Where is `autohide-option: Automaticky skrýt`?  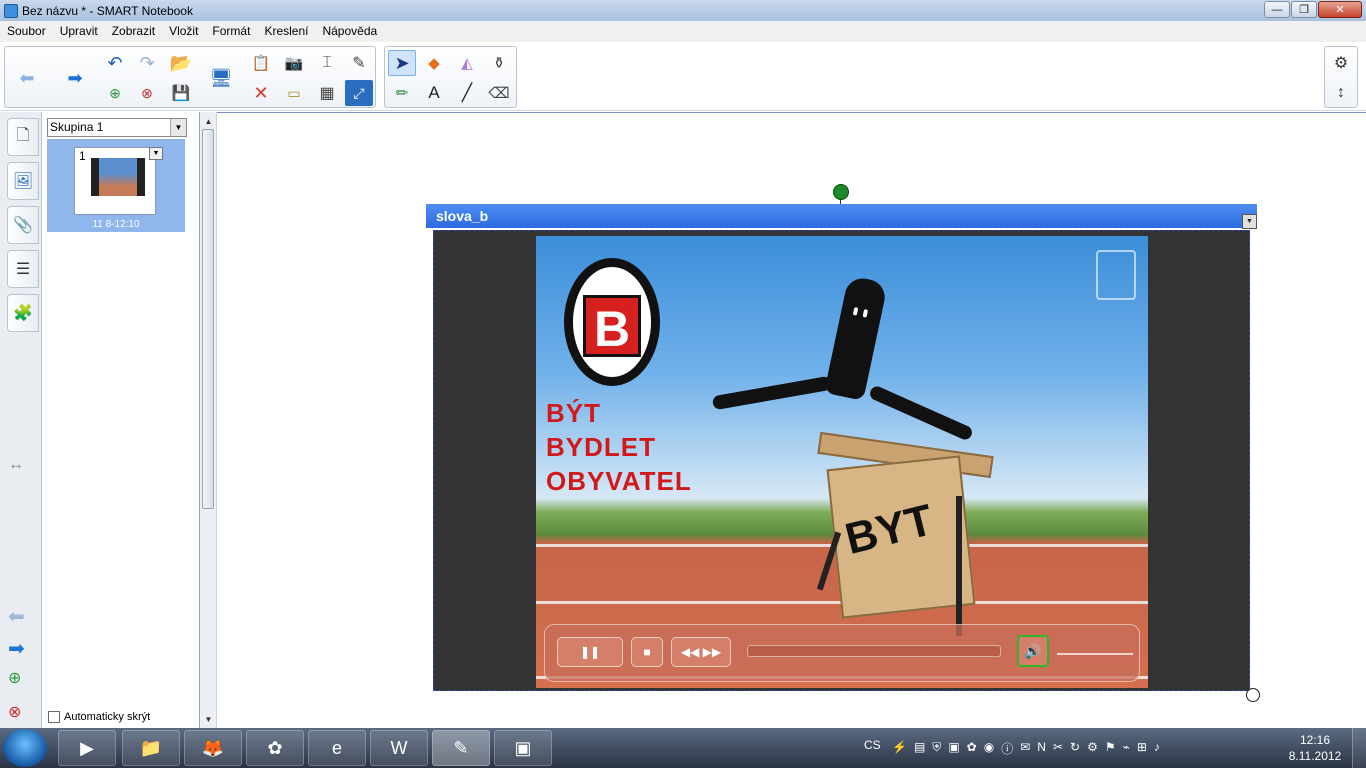 autohide-option: Automaticky skrýt is located at coordinates (99, 717).